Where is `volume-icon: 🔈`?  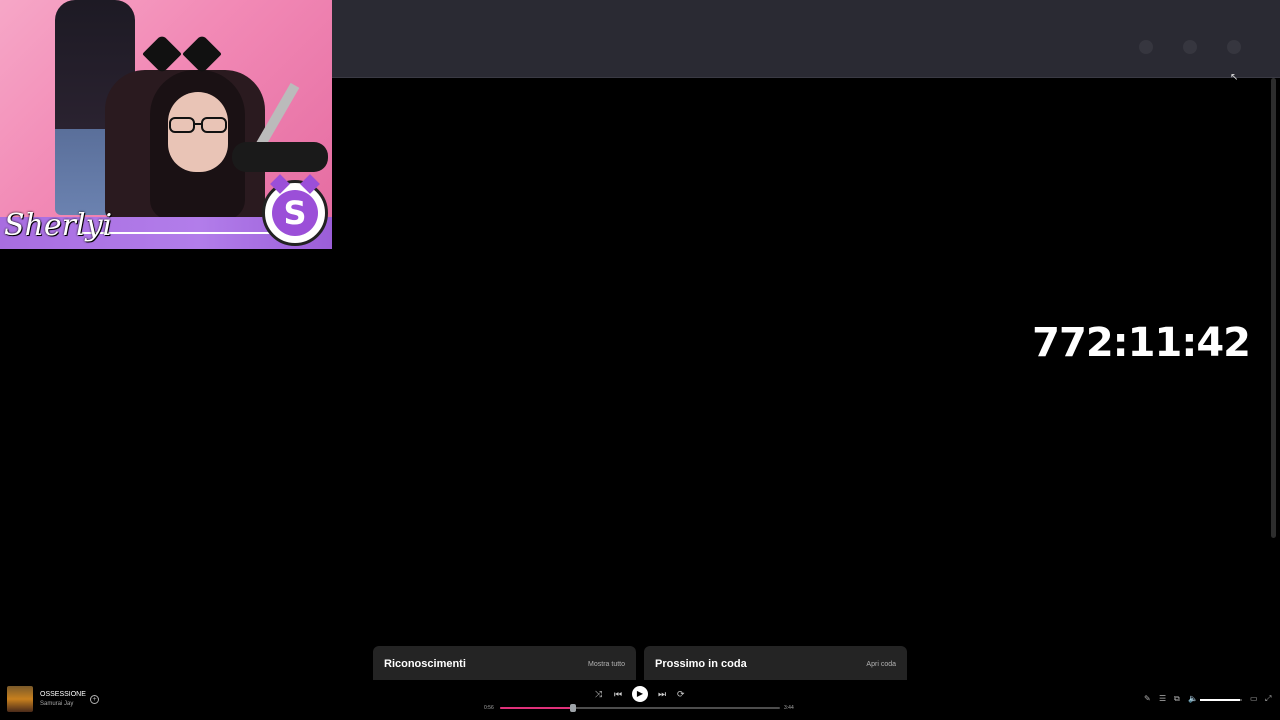 volume-icon: 🔈 is located at coordinates (1193, 698).